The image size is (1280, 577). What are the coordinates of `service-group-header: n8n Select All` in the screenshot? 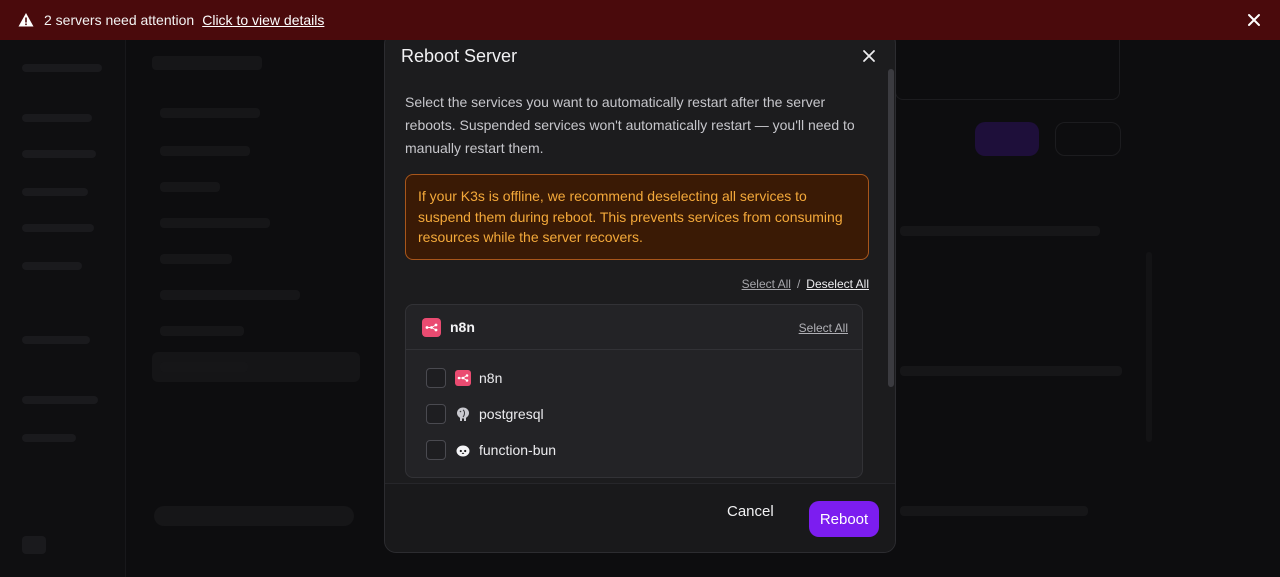 It's located at (634, 327).